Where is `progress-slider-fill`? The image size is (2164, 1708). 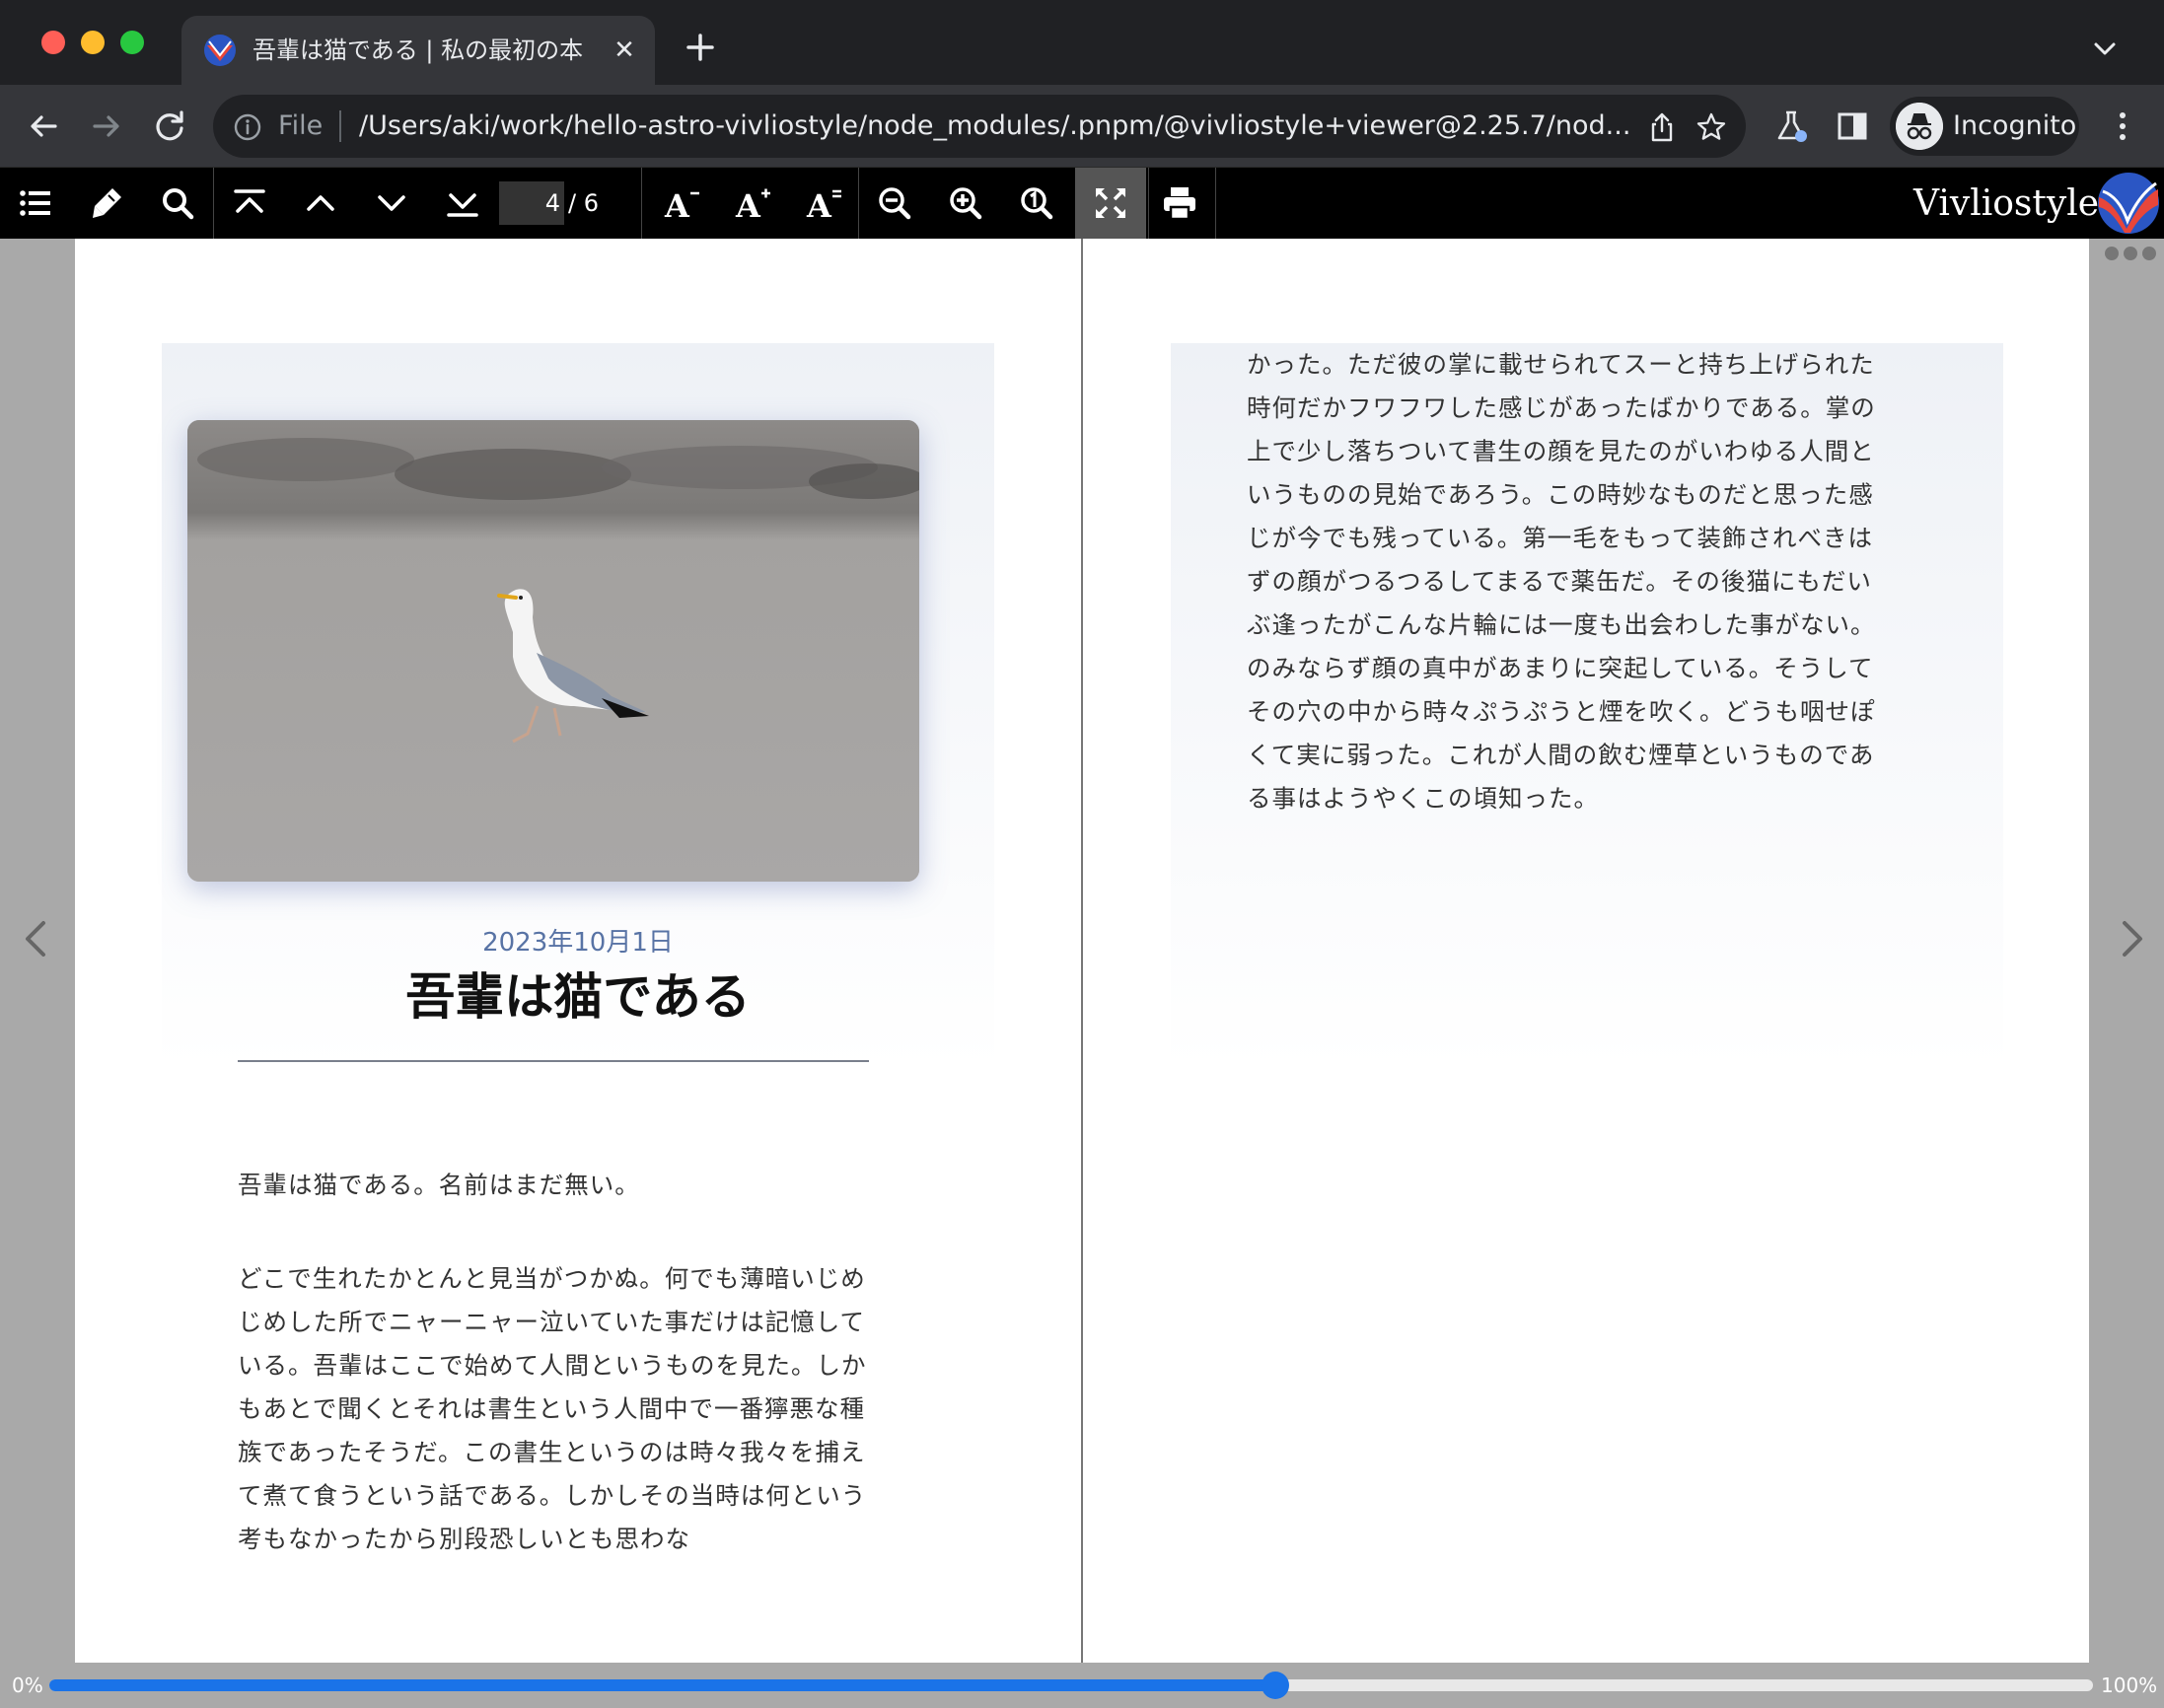
progress-slider-fill is located at coordinates (662, 1685).